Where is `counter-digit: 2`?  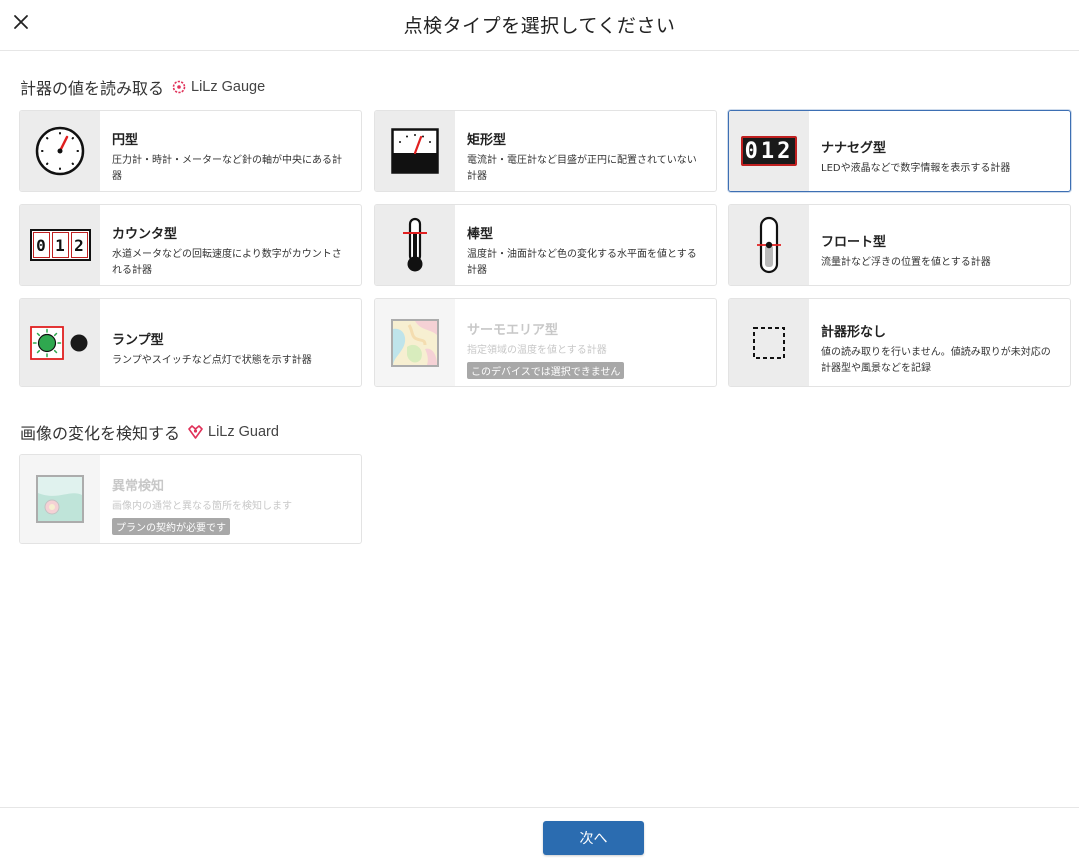
counter-digit: 2 is located at coordinates (79, 245).